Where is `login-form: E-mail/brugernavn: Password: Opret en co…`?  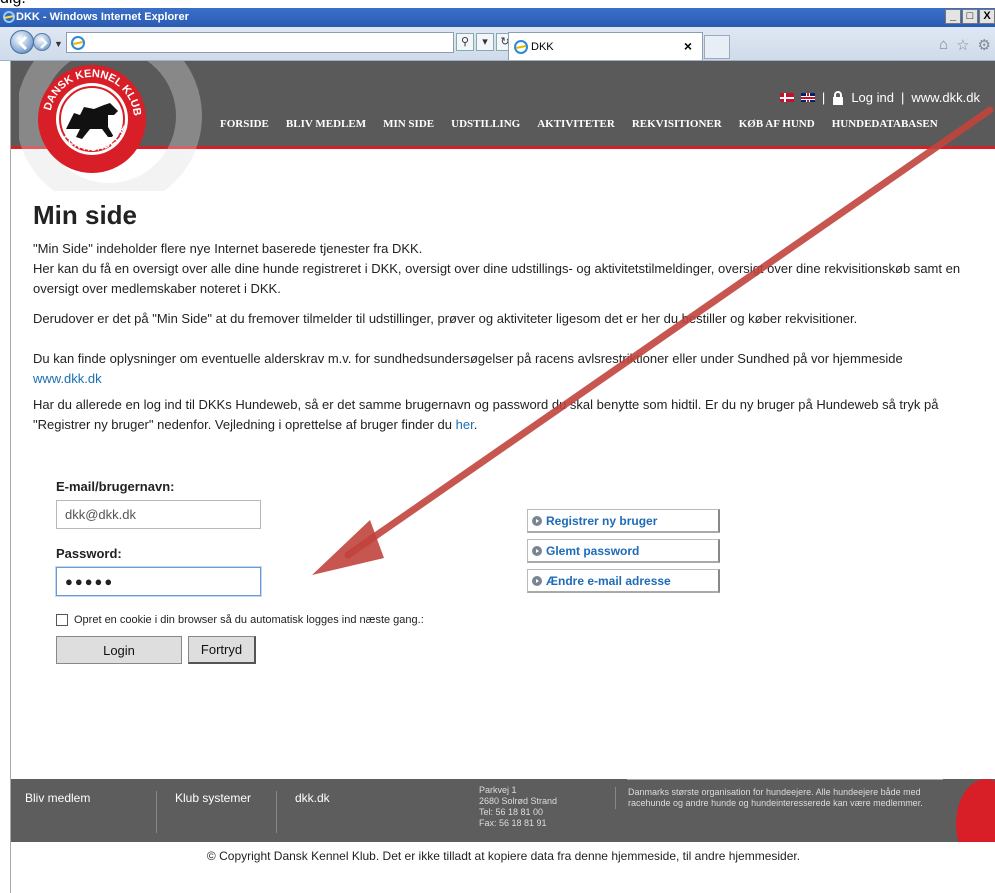
login-form: E-mail/brugernavn: Password: Opret en co… is located at coordinates (240, 571).